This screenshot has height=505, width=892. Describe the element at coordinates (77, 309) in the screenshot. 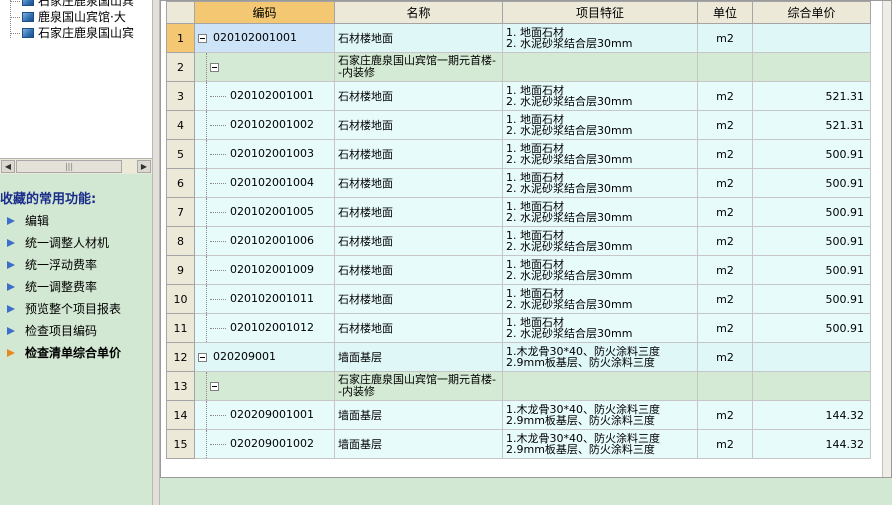

I see `fav-item-preview-report: 预览整个项目报表` at that location.